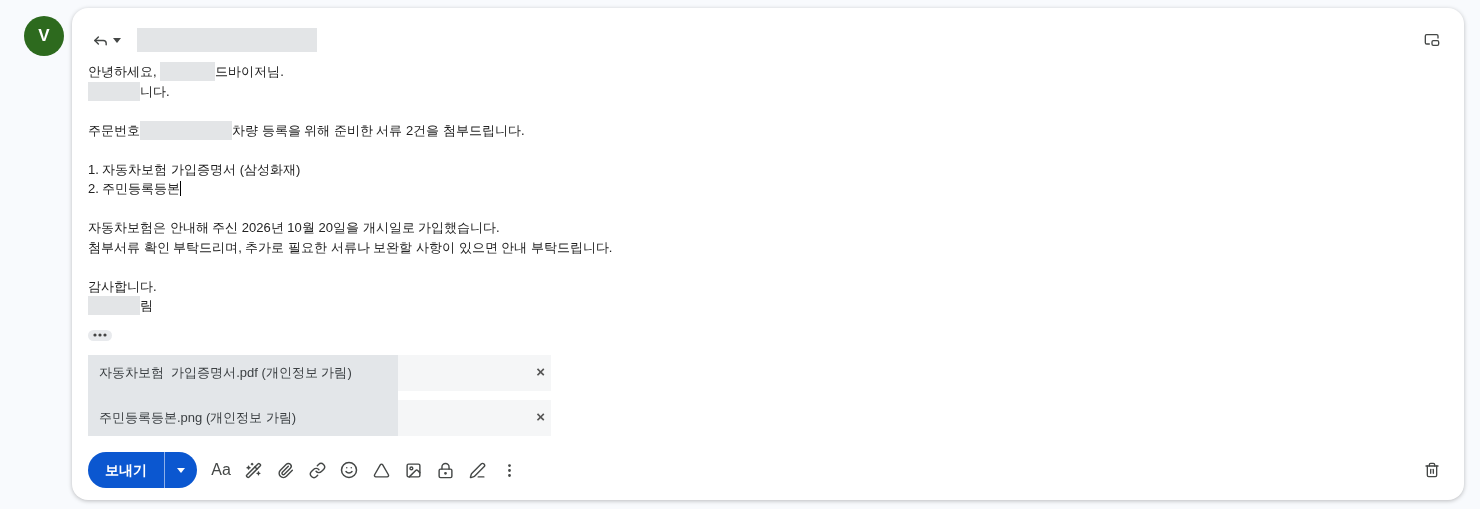 The height and width of the screenshot is (509, 1480). I want to click on avatar: V, so click(44, 36).